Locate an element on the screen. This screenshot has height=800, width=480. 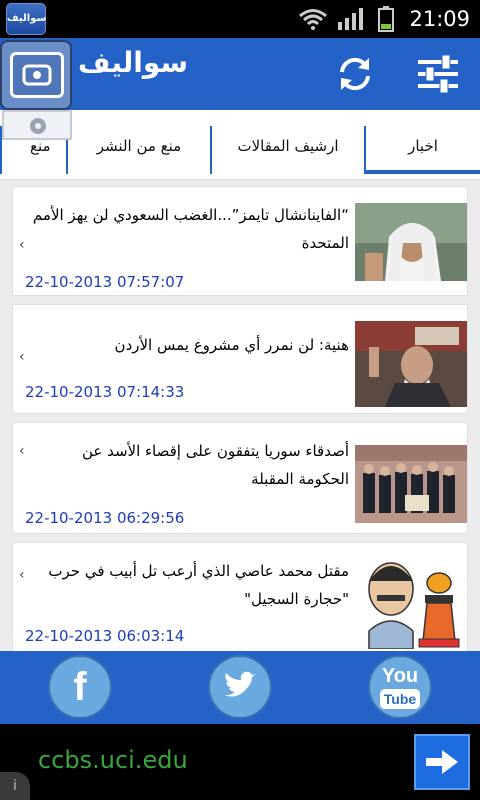
settings-sliders-icon is located at coordinates (438, 74).